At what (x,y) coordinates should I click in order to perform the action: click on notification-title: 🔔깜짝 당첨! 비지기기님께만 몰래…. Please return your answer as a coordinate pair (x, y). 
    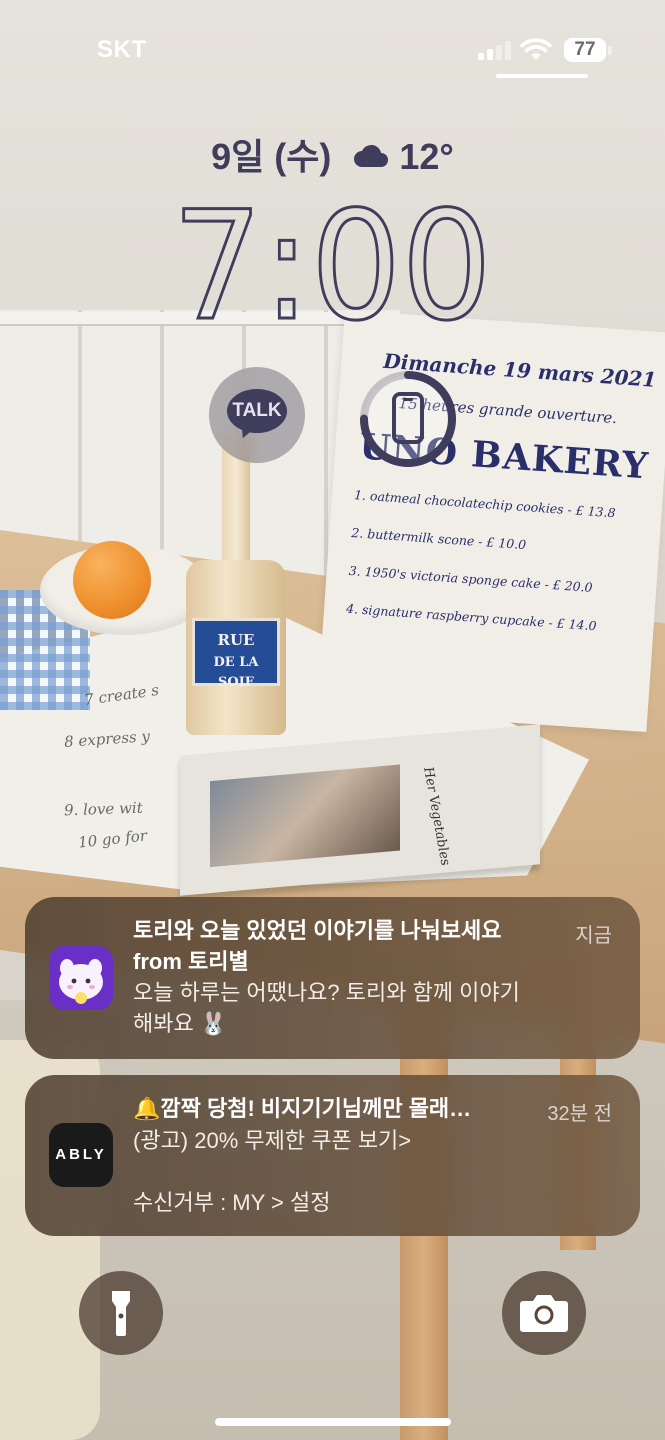
    Looking at the image, I should click on (302, 1108).